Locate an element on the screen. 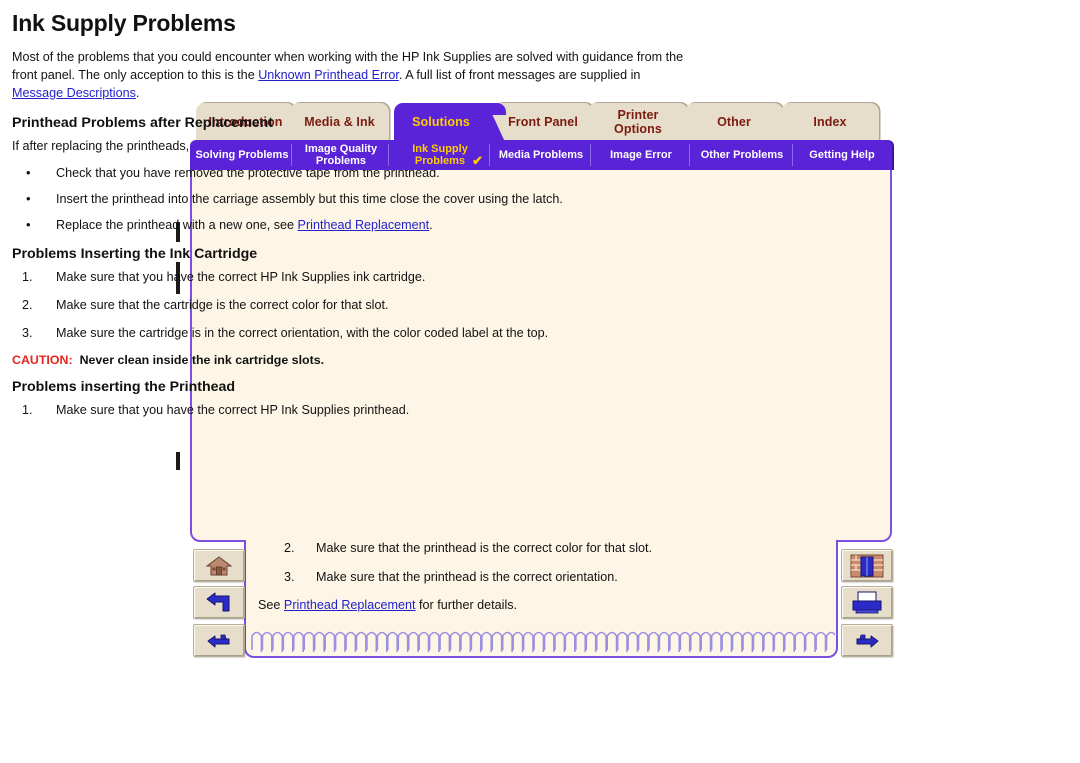  link-printhead-replacement-see-also: Printhead Replacement is located at coordinates (350, 605).